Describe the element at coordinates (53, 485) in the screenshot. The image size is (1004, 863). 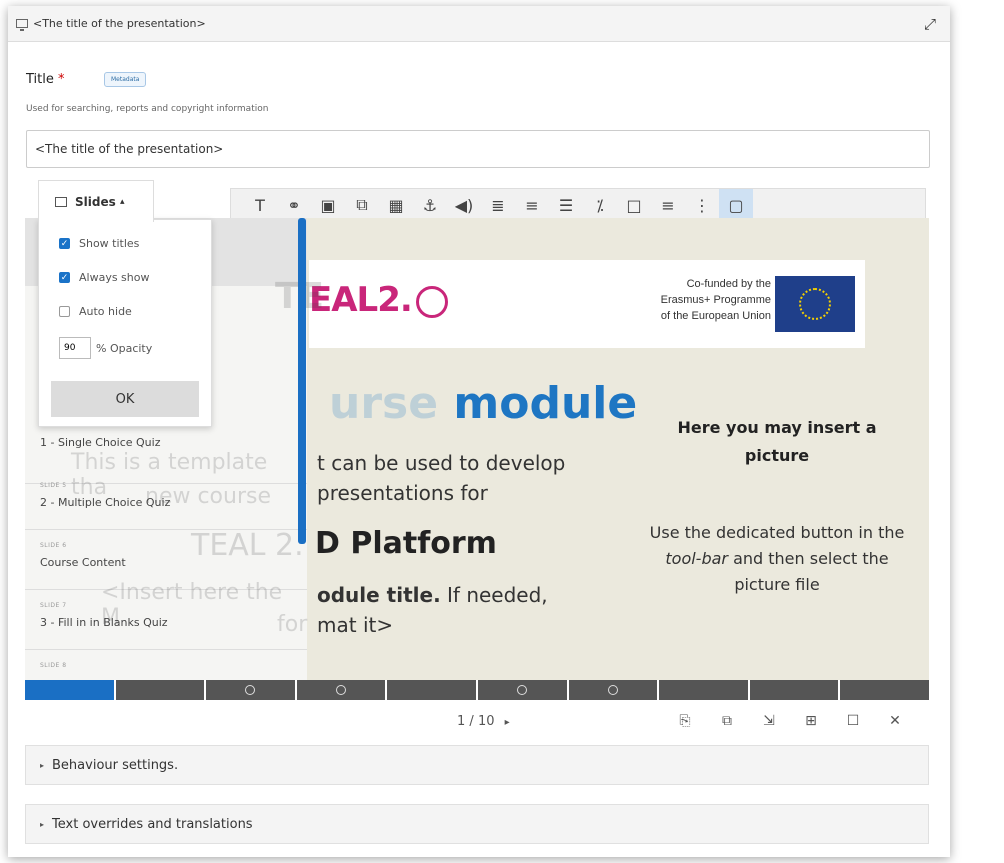
I see `slide-number-label: SLIDE 5` at that location.